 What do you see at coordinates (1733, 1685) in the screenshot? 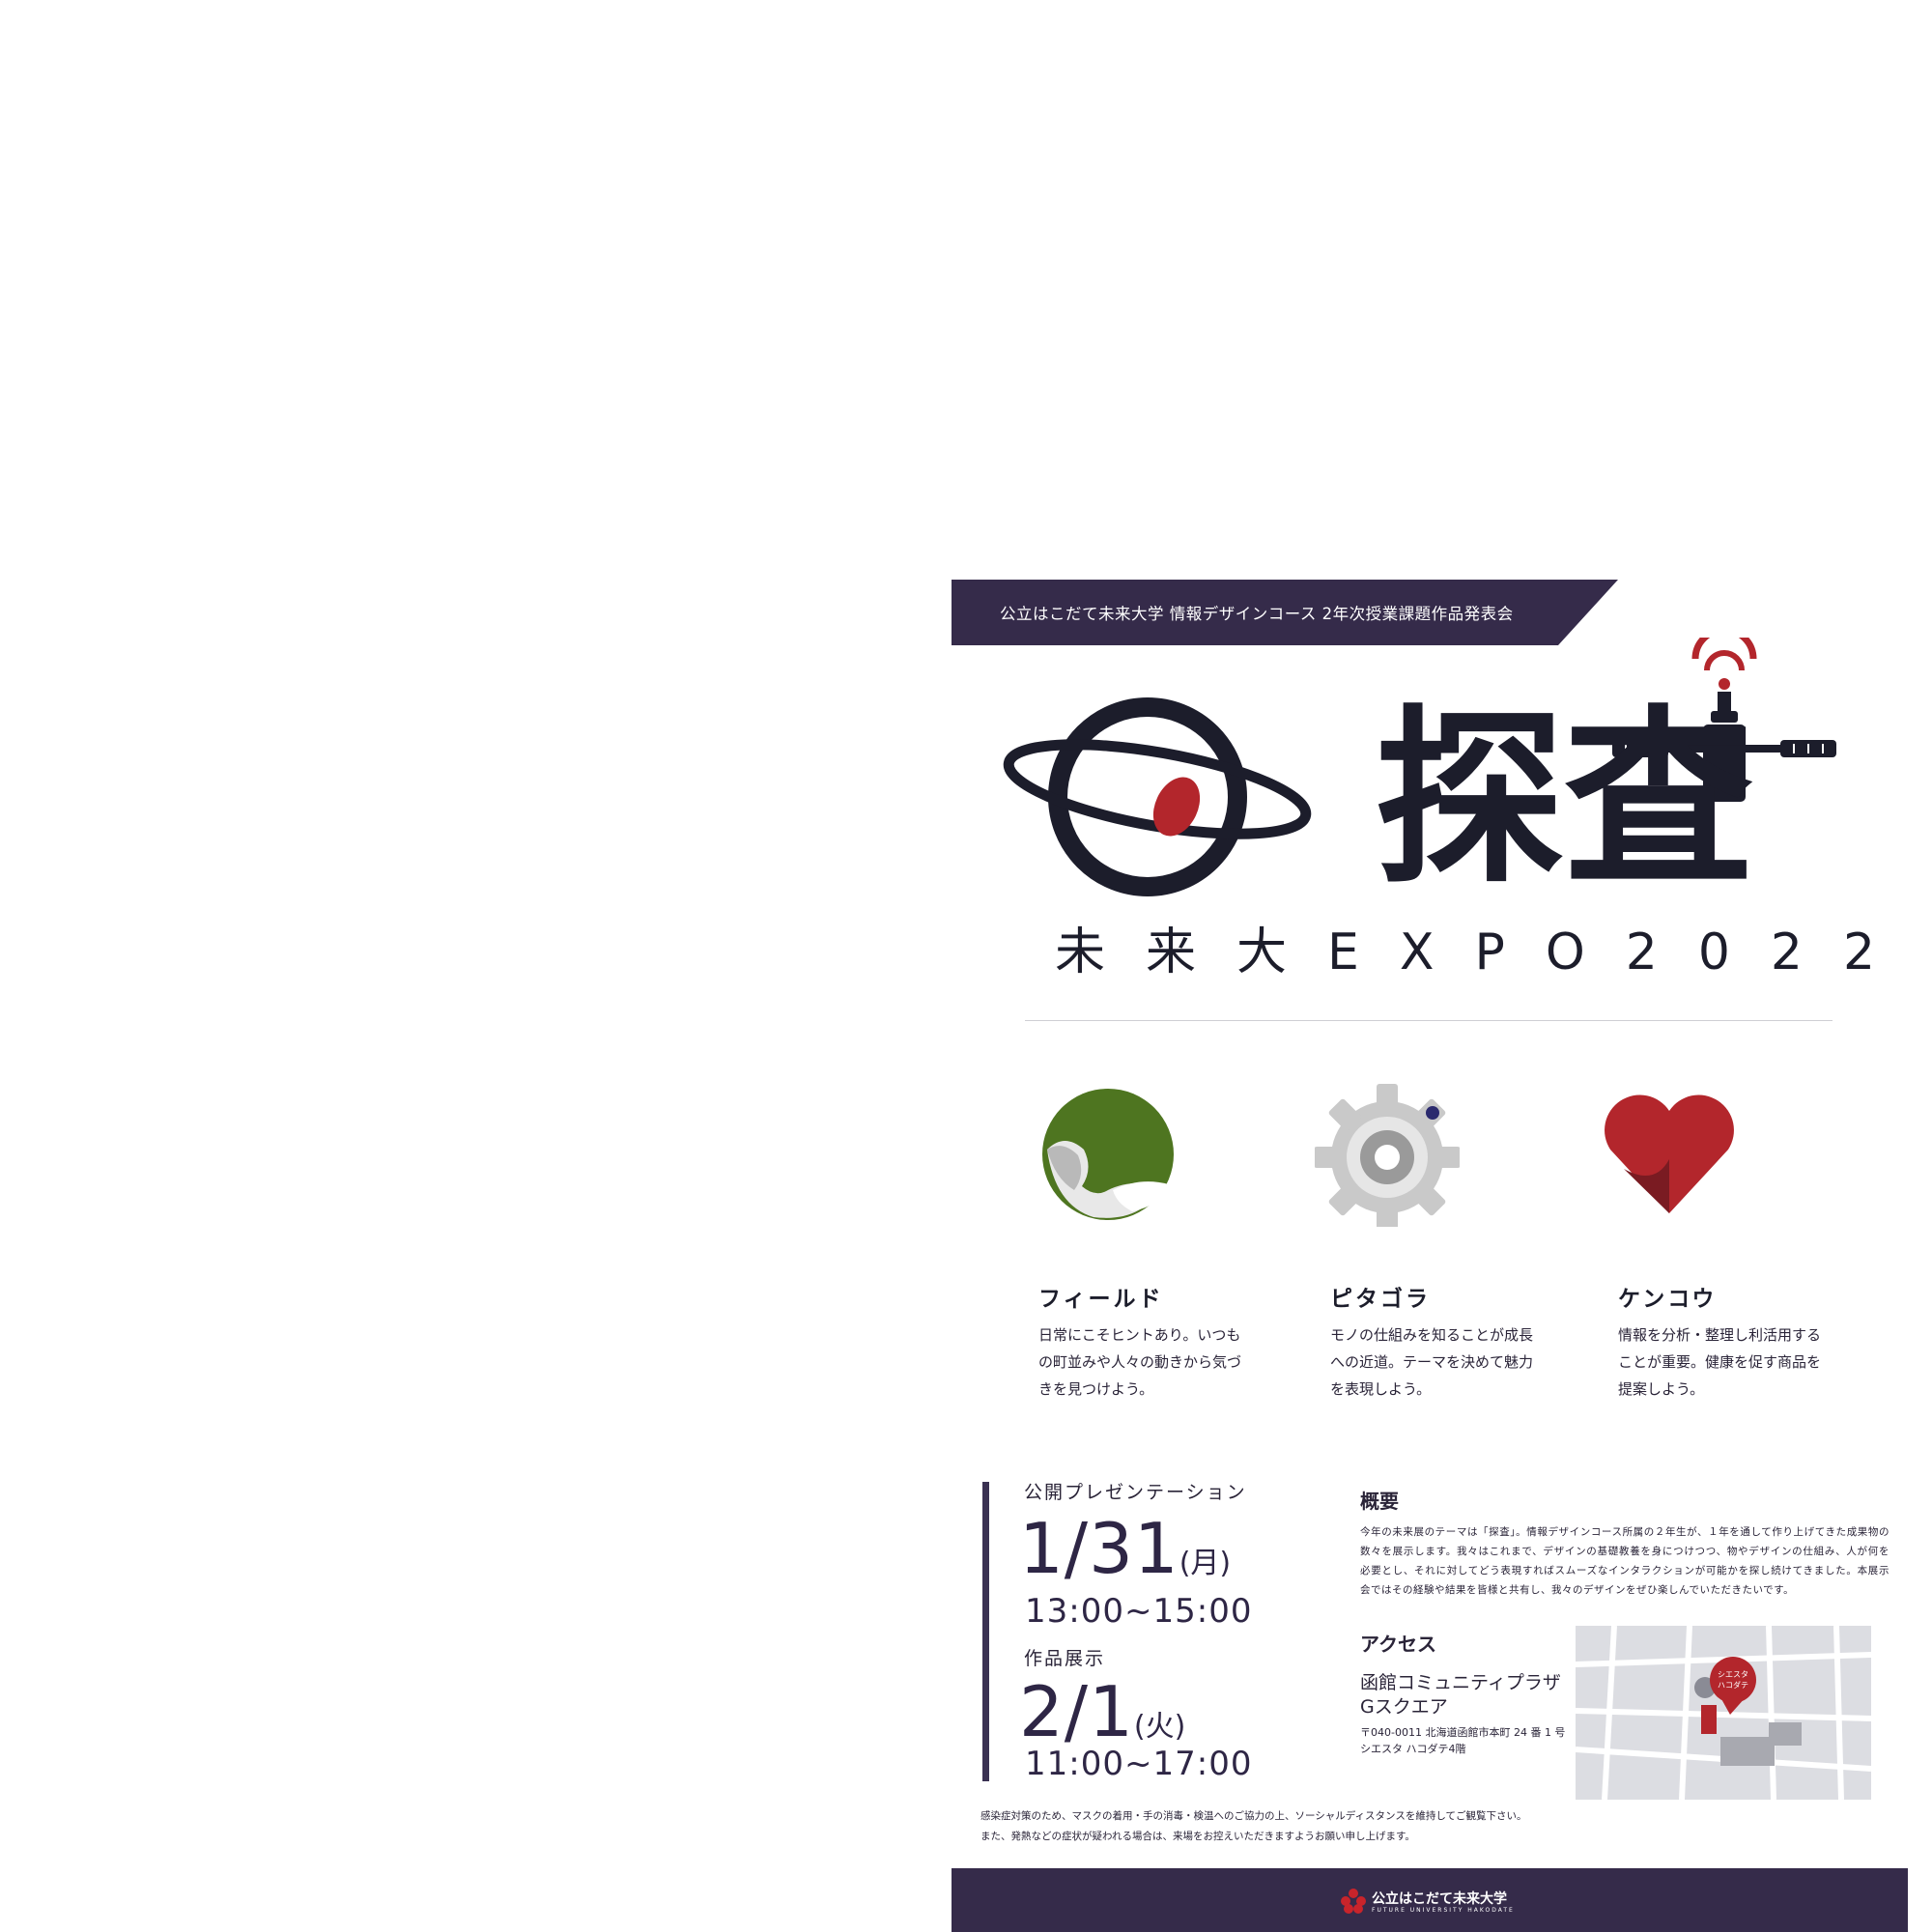
I see `svg-text: ハコダテ` at bounding box center [1733, 1685].